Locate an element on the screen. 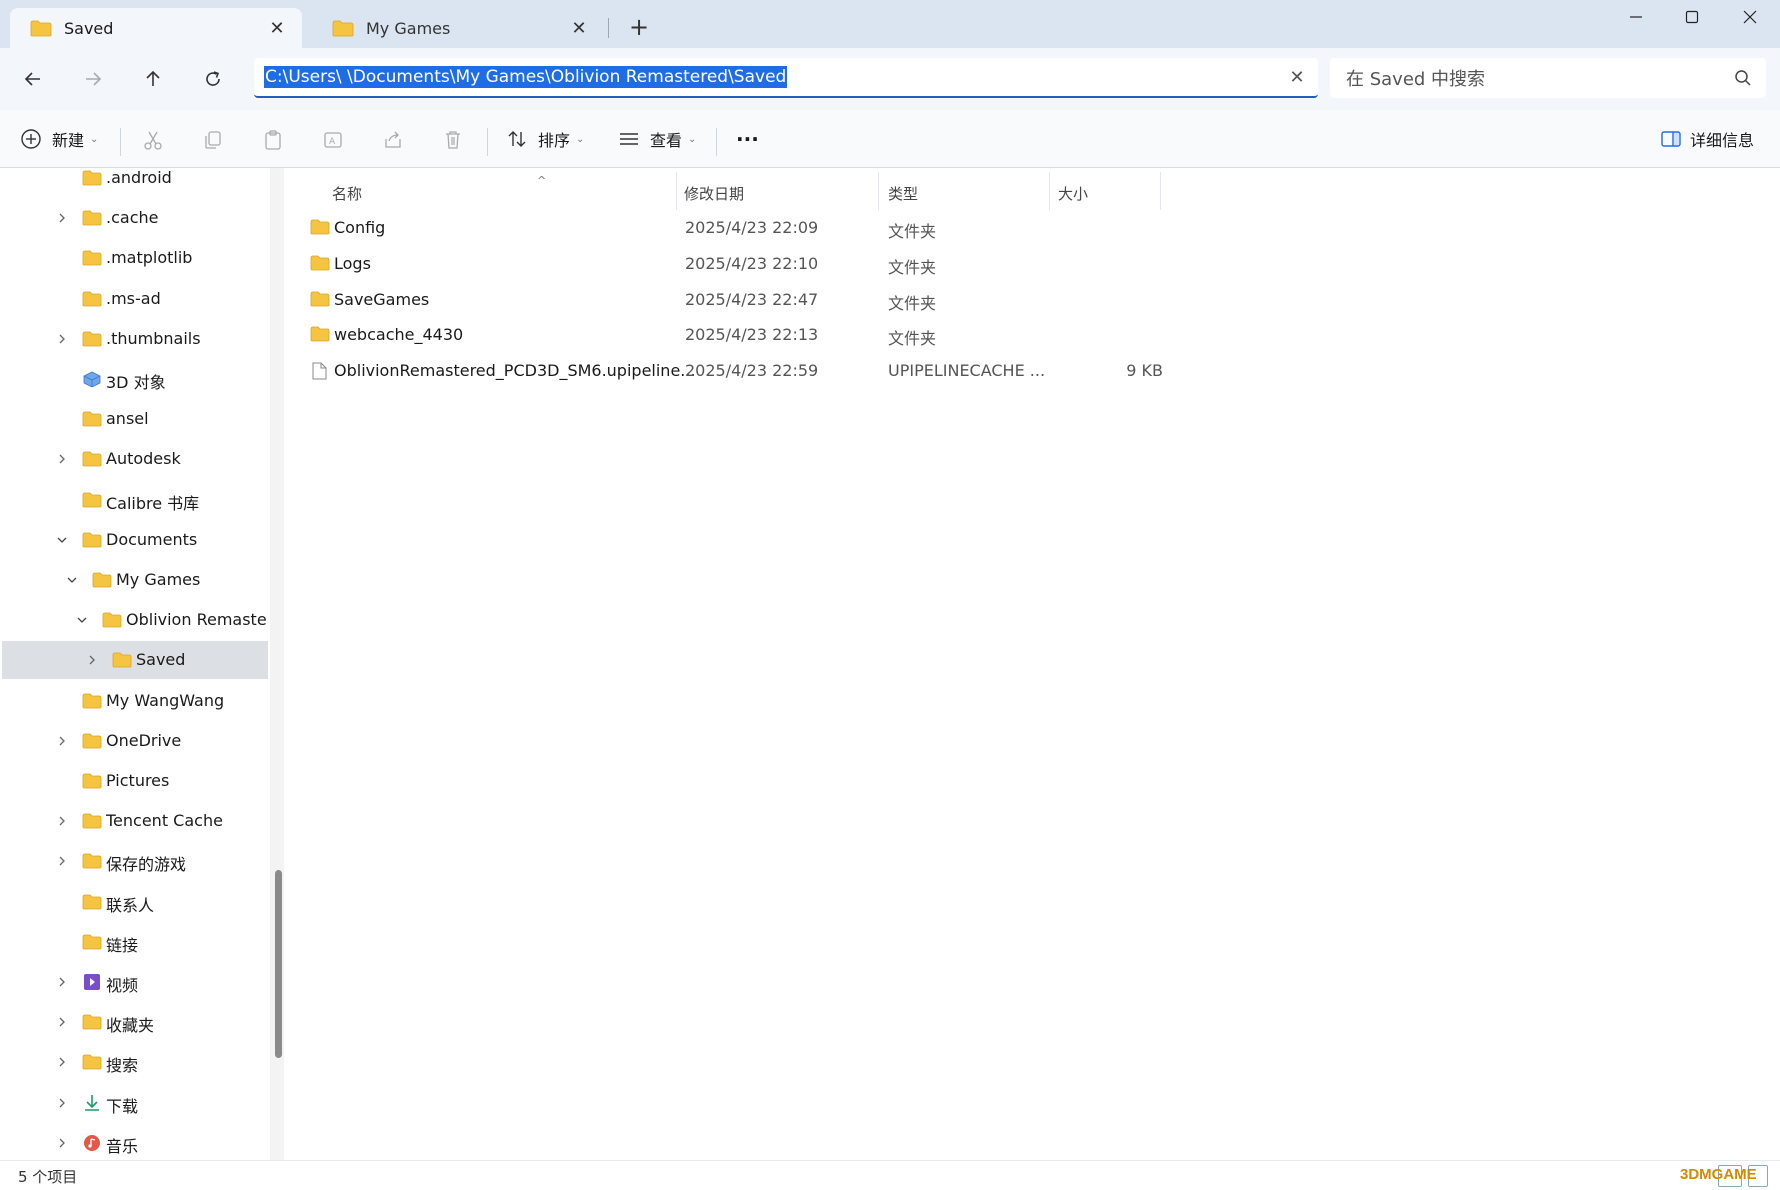 Image resolution: width=1780 pixels, height=1190 pixels. sidebar-item: 保存的游戏 is located at coordinates (135, 861).